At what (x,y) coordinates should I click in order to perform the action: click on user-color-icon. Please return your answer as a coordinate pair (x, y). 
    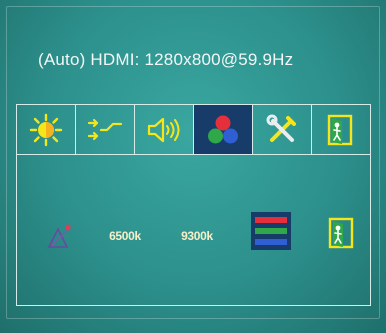
    Looking at the image, I should click on (271, 231).